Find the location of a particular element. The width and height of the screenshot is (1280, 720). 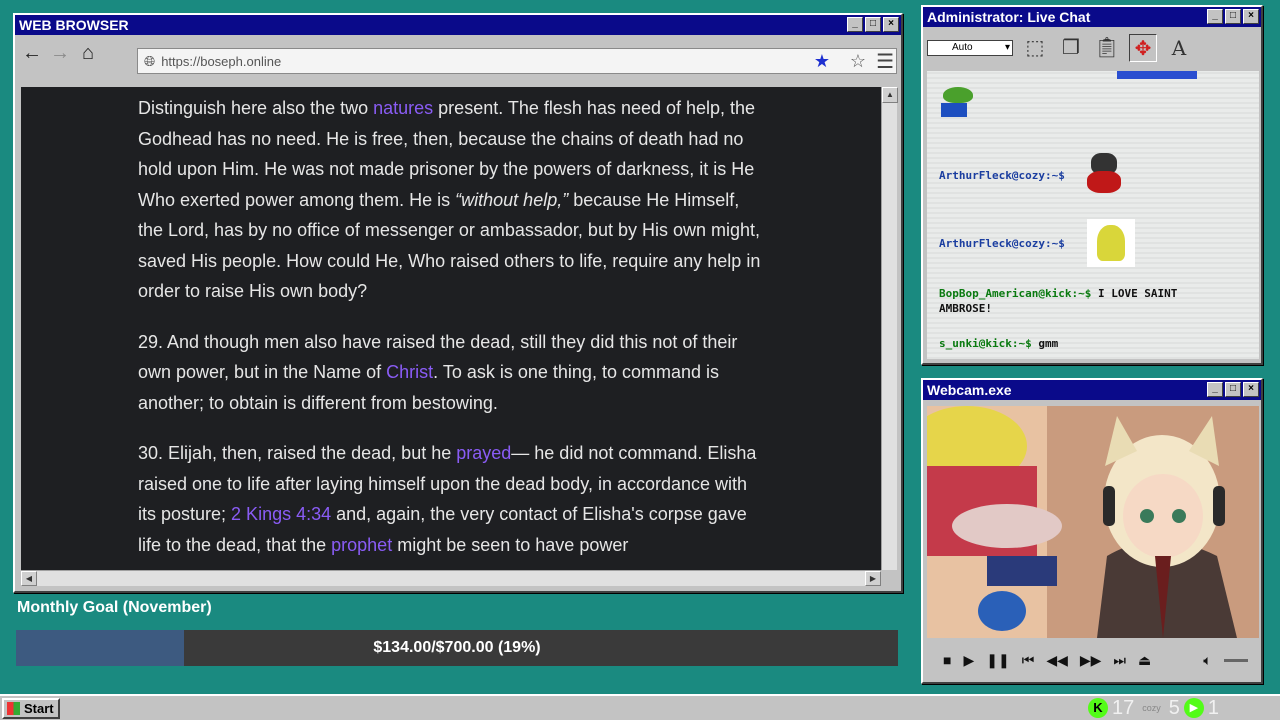

text-tool-icon: A is located at coordinates (1179, 48).